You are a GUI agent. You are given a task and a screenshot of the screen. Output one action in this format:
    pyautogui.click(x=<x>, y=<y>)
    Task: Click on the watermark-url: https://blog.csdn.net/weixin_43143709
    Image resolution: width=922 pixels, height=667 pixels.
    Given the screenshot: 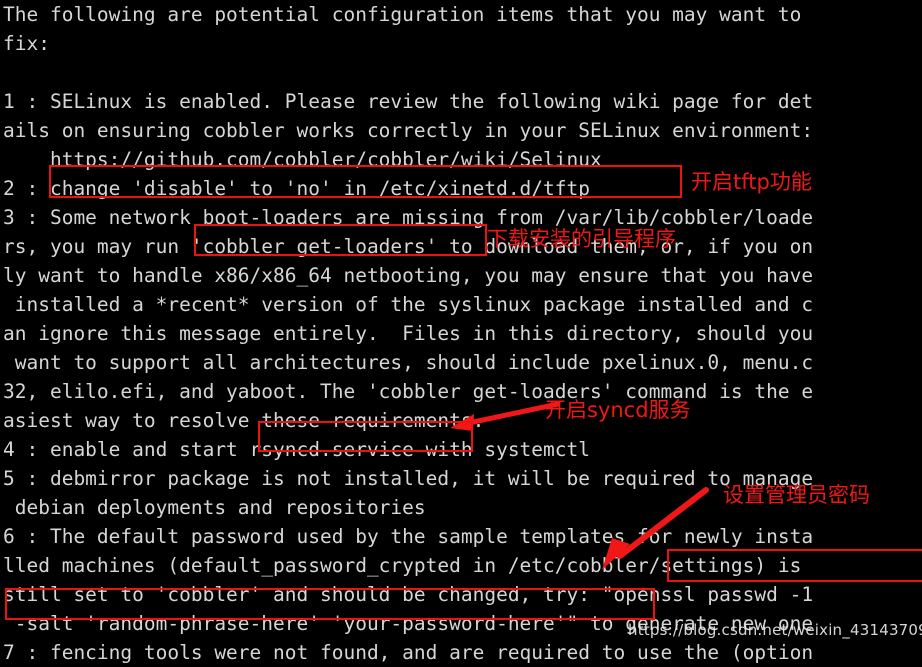 What is the action you would take?
    pyautogui.click(x=775, y=630)
    